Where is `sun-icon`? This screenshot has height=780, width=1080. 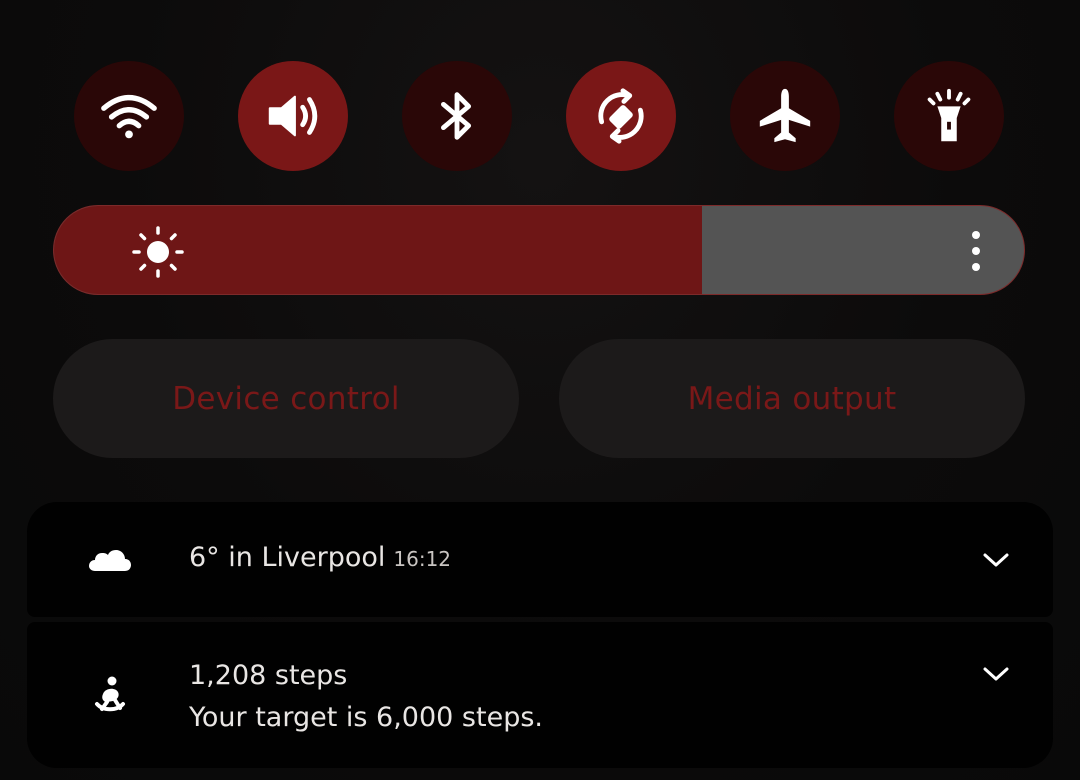 sun-icon is located at coordinates (158, 252).